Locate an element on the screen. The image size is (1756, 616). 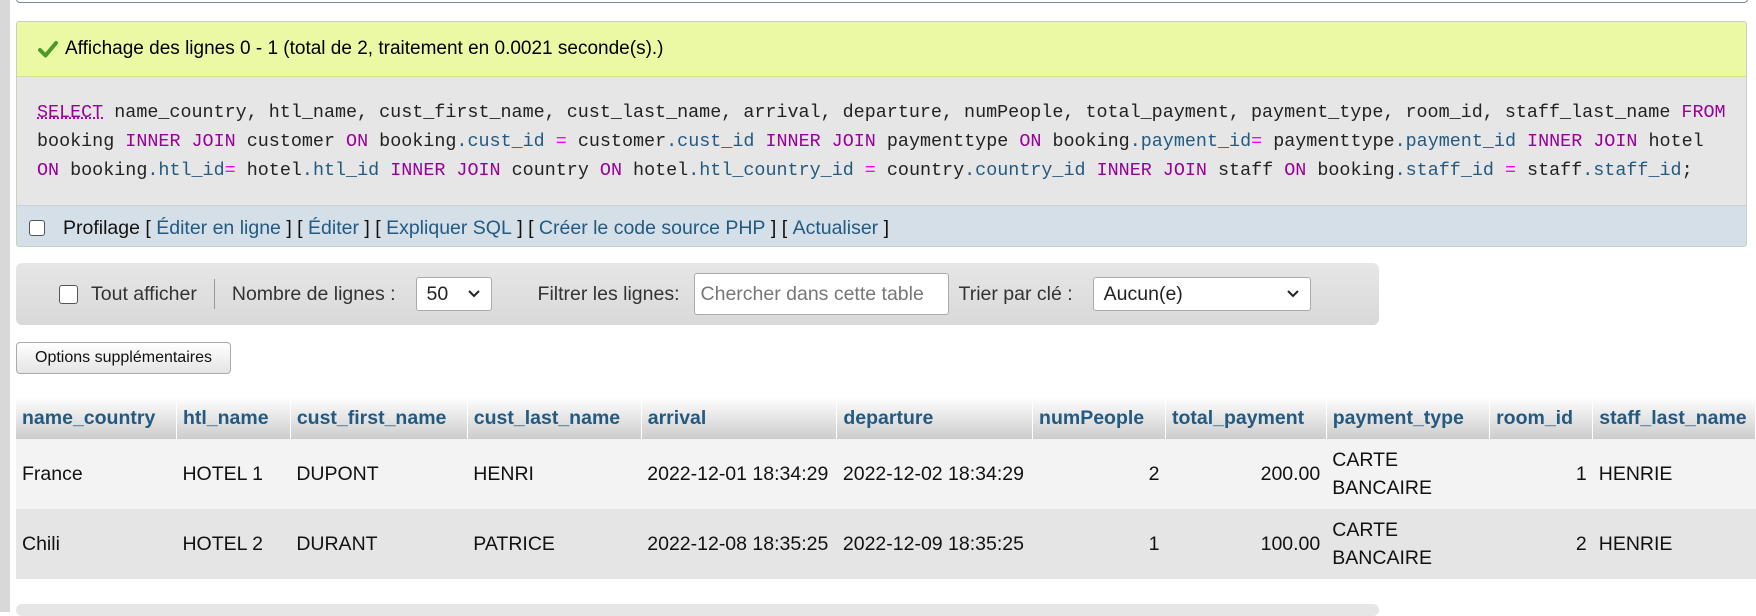
column-header: departure is located at coordinates (935, 418).